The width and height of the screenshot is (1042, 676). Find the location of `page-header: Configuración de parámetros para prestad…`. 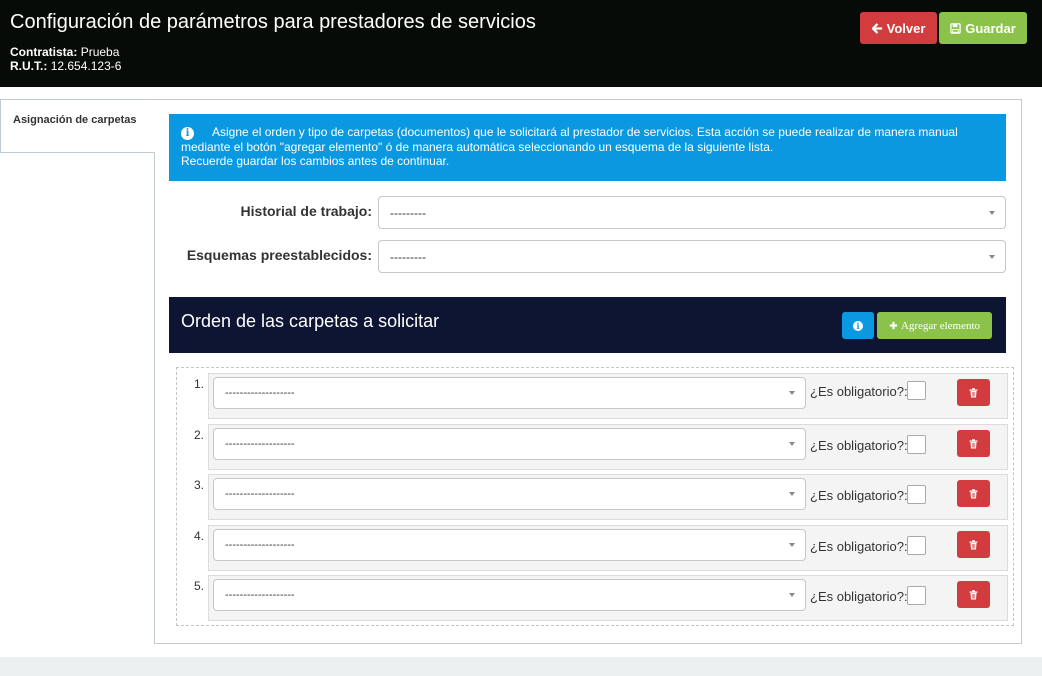

page-header: Configuración de parámetros para prestad… is located at coordinates (521, 43).